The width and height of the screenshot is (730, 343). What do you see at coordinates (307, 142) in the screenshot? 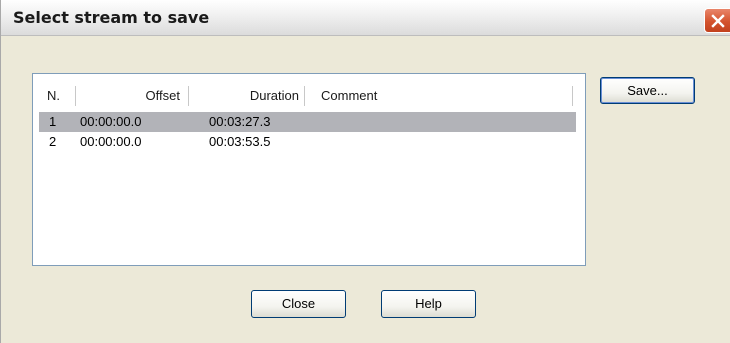
I see `list-row: 2 00:00:00.0 00:03:53.5` at bounding box center [307, 142].